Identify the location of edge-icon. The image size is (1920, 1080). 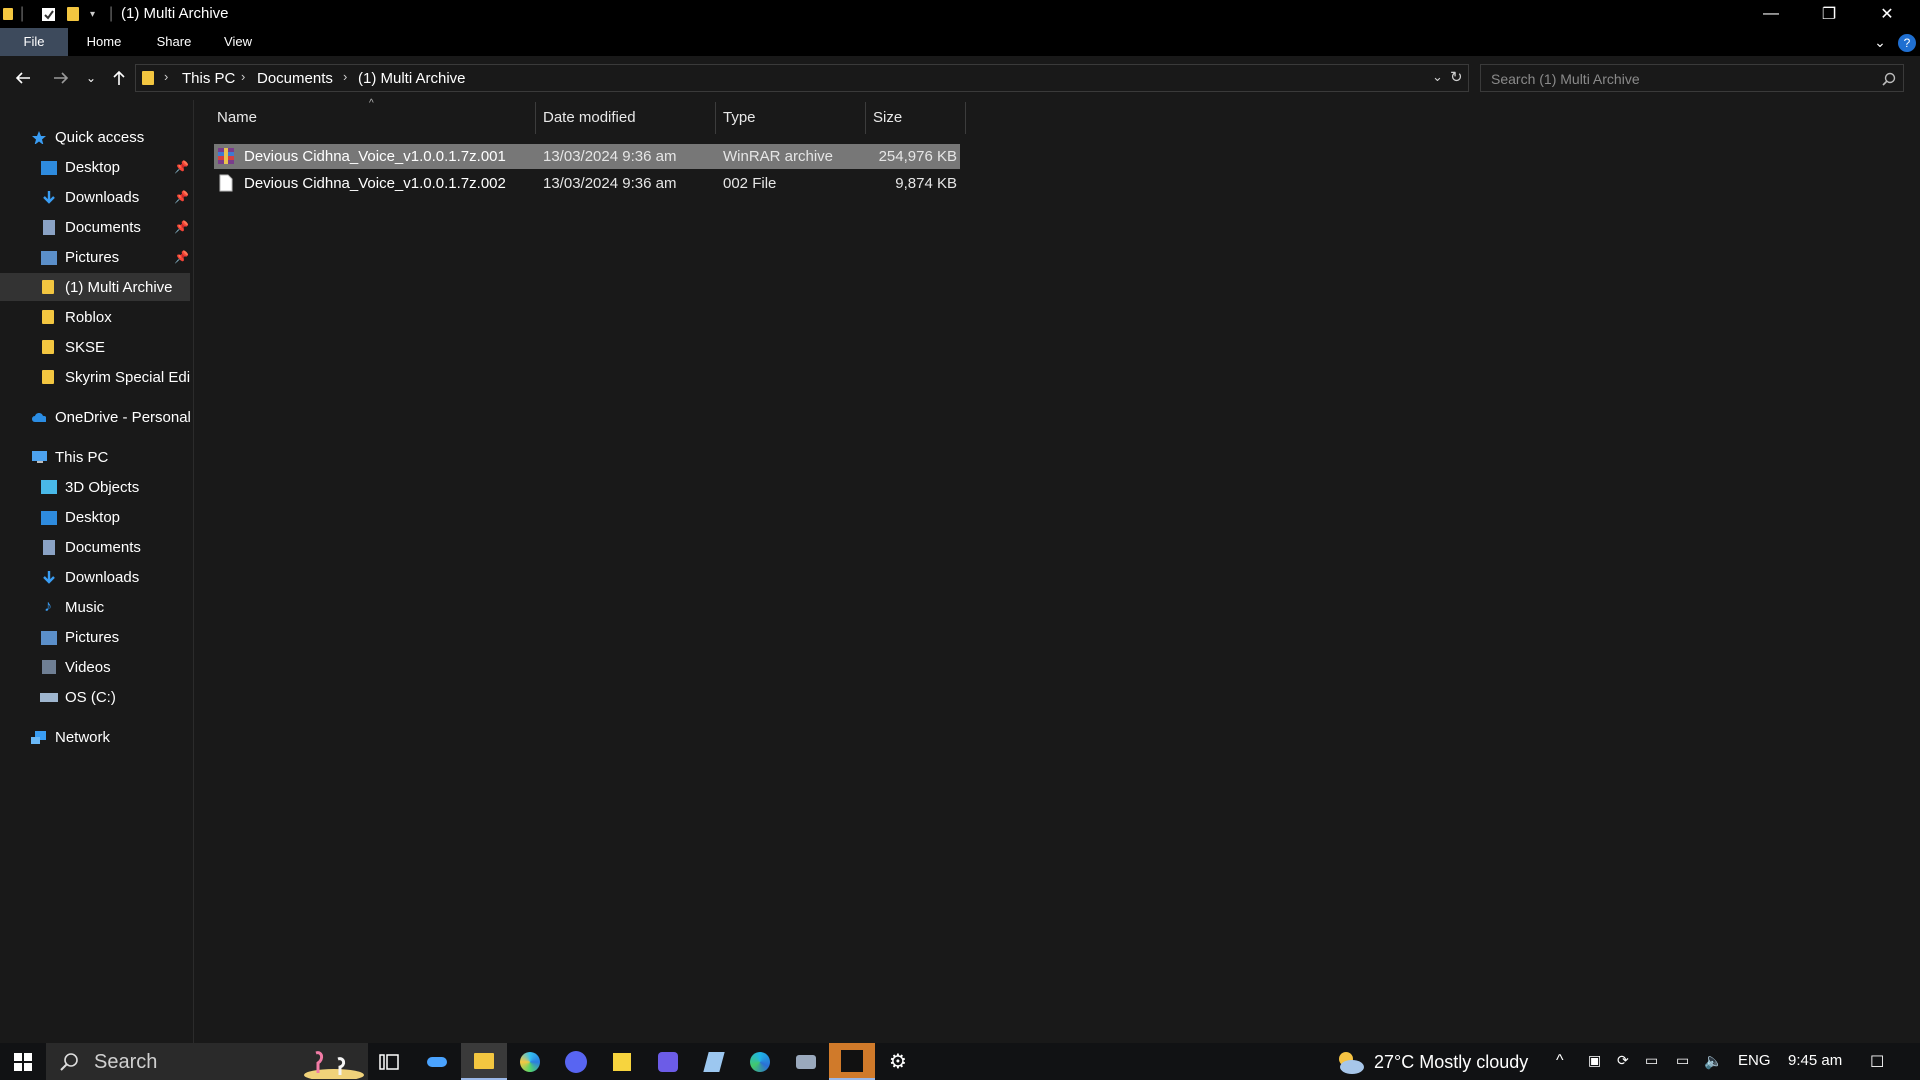
(760, 1061).